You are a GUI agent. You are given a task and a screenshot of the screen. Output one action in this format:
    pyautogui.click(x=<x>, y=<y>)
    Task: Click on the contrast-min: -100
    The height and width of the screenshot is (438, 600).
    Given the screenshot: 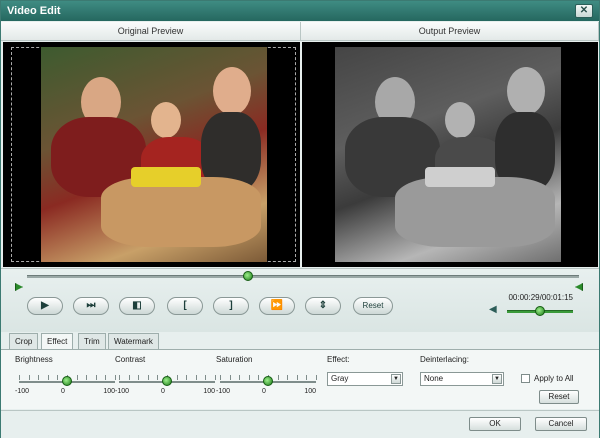 What is the action you would take?
    pyautogui.click(x=122, y=391)
    